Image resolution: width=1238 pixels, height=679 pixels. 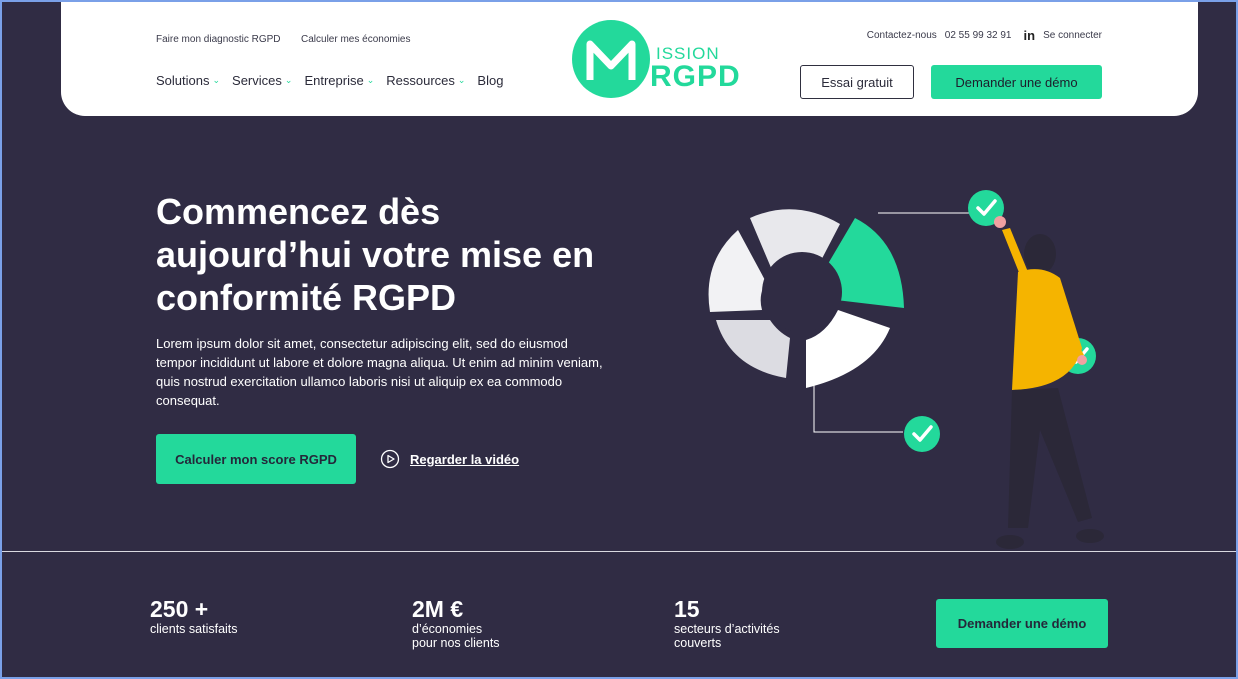 I want to click on menu-item-label: Entreprise, so click(x=334, y=80).